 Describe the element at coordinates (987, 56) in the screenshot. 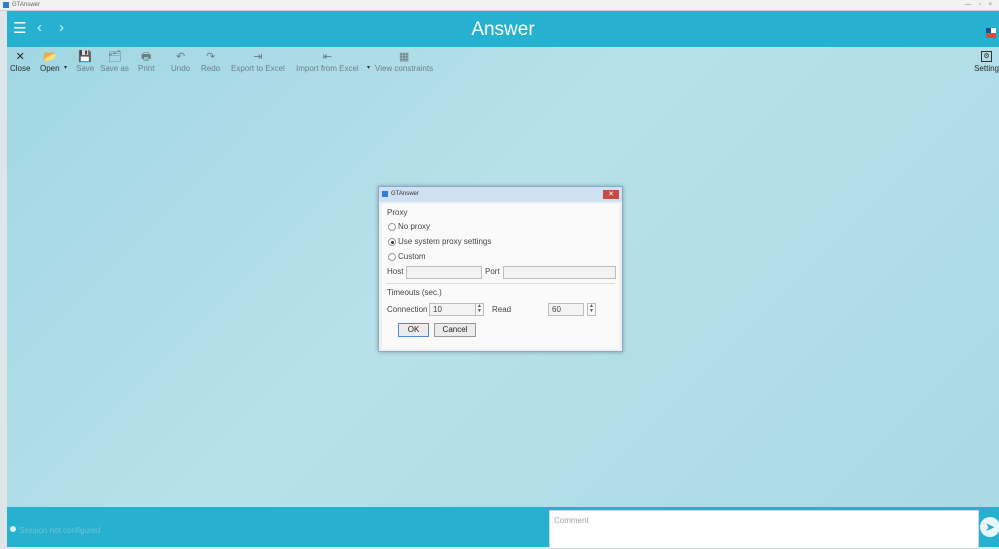

I see `settings-icon: ⚙` at that location.